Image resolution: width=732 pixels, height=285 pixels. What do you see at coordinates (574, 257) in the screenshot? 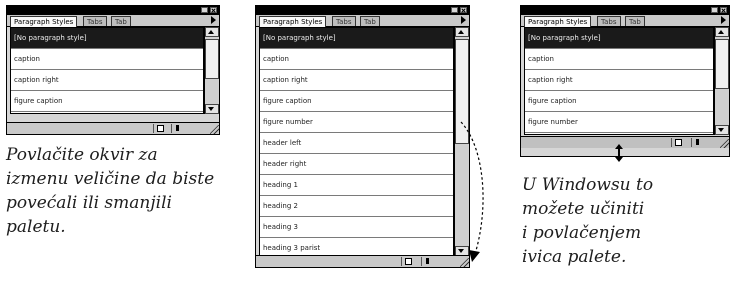
I see `caption-line: ivica palete.` at bounding box center [574, 257].